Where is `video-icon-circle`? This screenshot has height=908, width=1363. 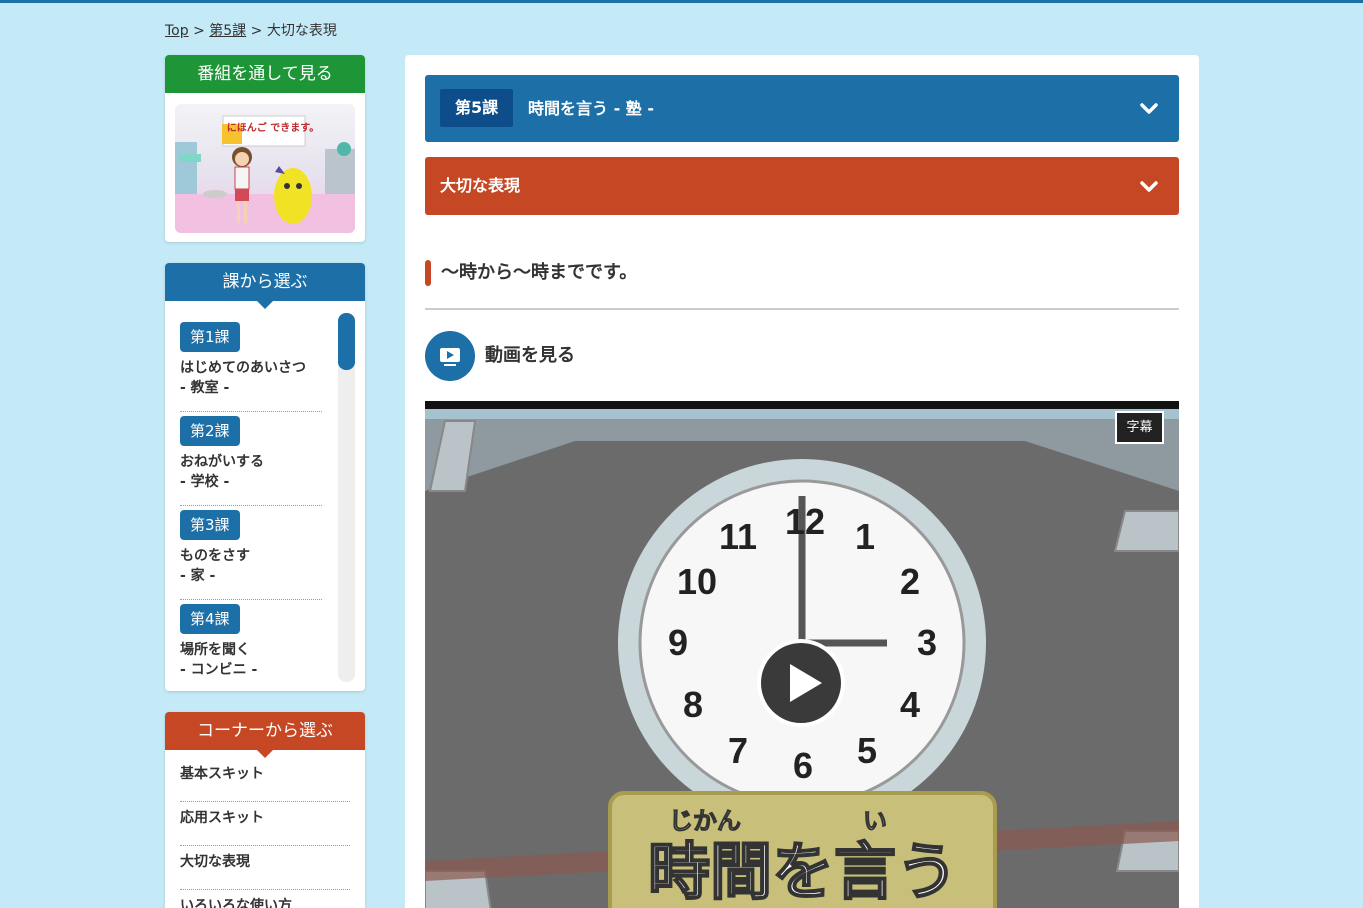 video-icon-circle is located at coordinates (450, 356).